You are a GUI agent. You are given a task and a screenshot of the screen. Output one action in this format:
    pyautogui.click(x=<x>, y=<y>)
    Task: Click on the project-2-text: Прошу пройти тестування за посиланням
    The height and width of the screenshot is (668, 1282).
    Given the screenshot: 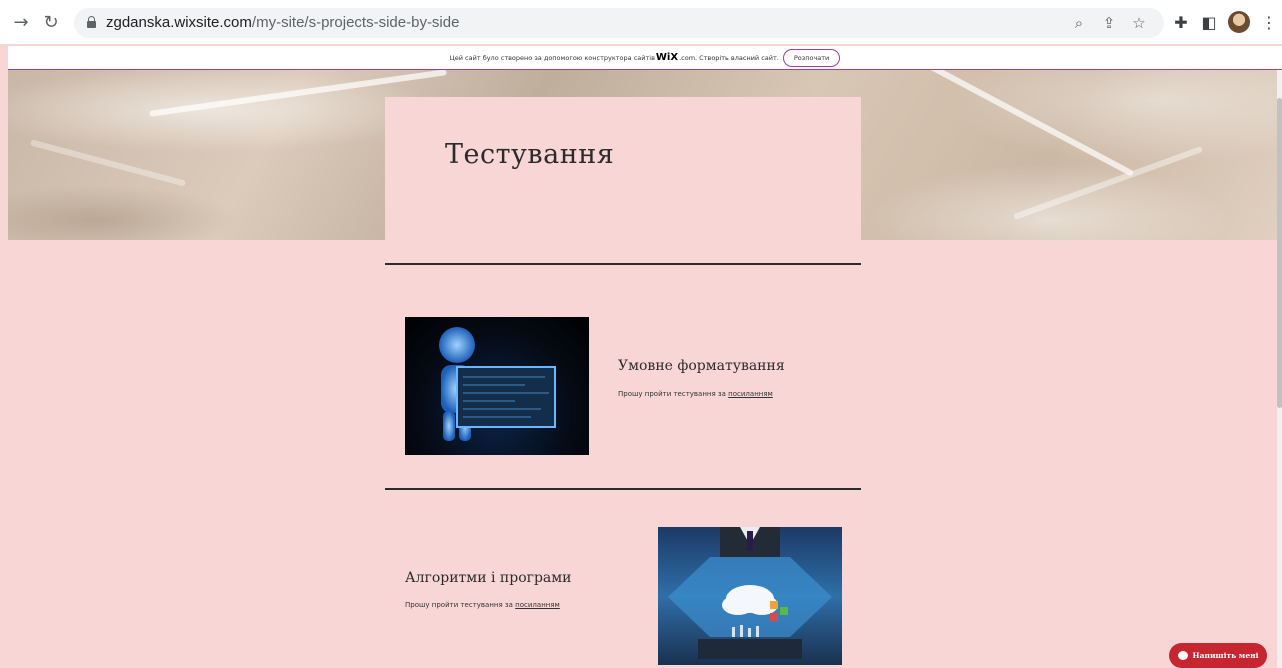 What is the action you would take?
    pyautogui.click(x=482, y=605)
    